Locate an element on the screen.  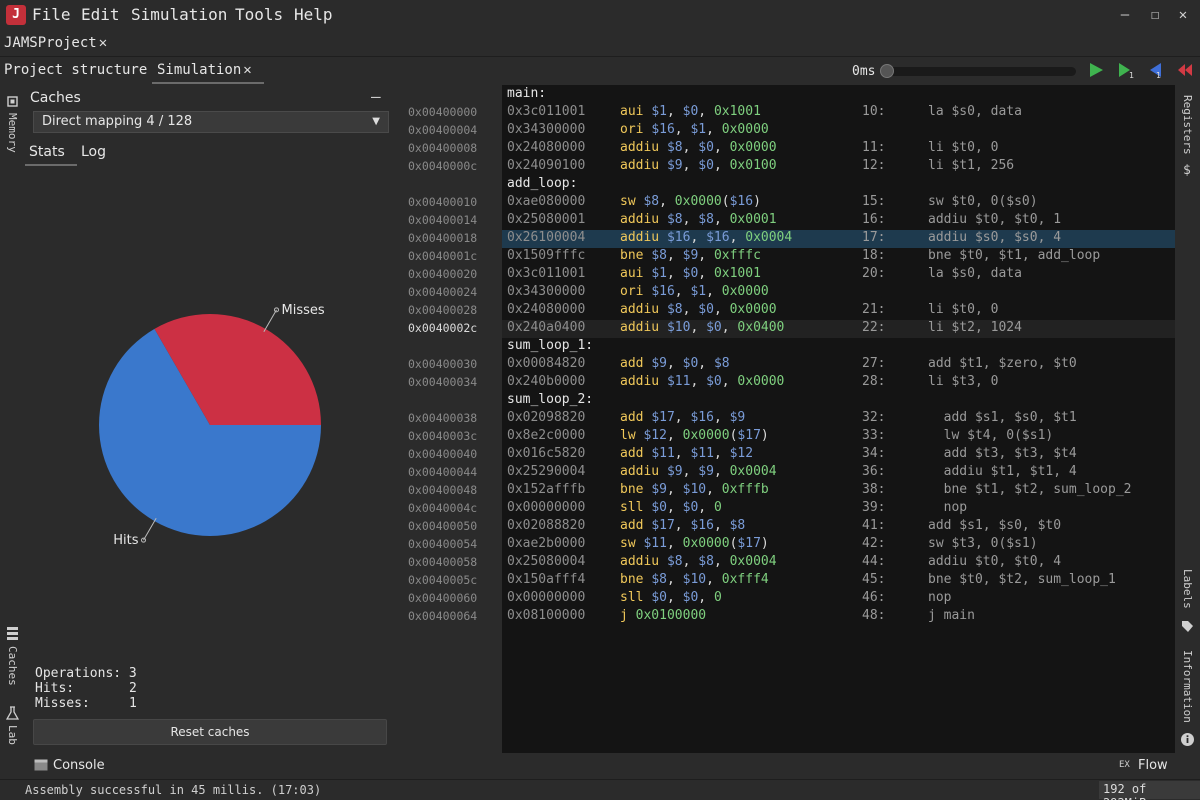
source-code: li $t2, 1024 is located at coordinates (975, 327).